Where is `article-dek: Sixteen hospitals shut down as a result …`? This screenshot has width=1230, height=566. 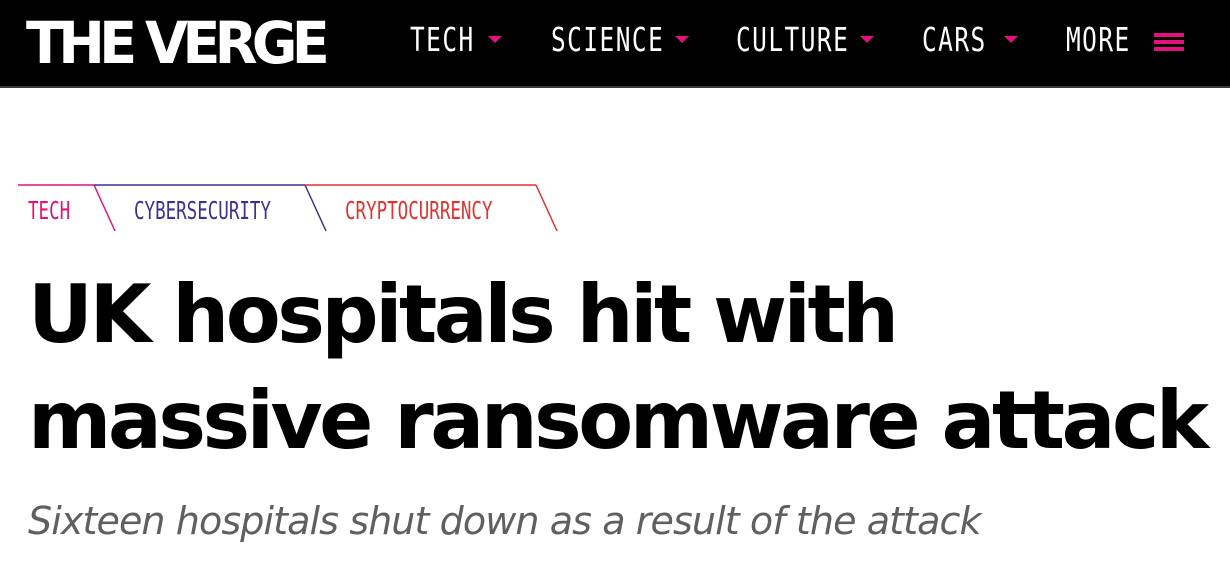
article-dek: Sixteen hospitals shut down as a result … is located at coordinates (505, 521).